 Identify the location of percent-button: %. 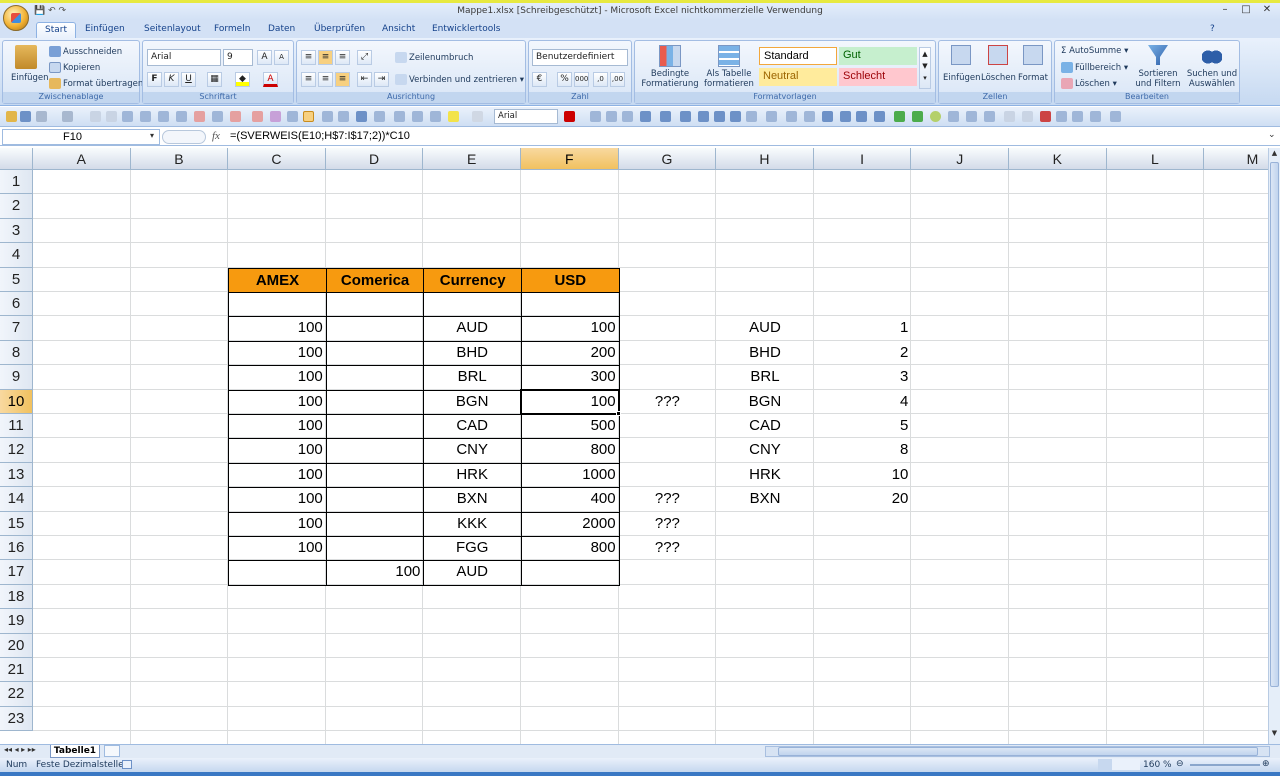
(564, 79).